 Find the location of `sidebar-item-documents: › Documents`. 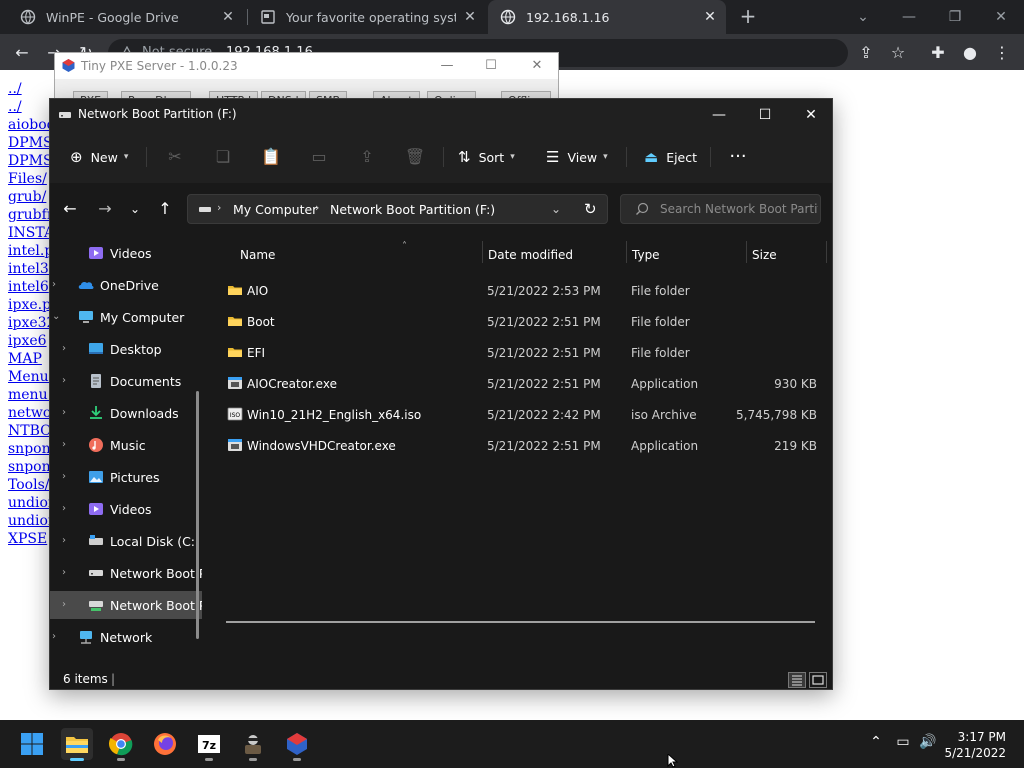

sidebar-item-documents: › Documents is located at coordinates (126, 381).